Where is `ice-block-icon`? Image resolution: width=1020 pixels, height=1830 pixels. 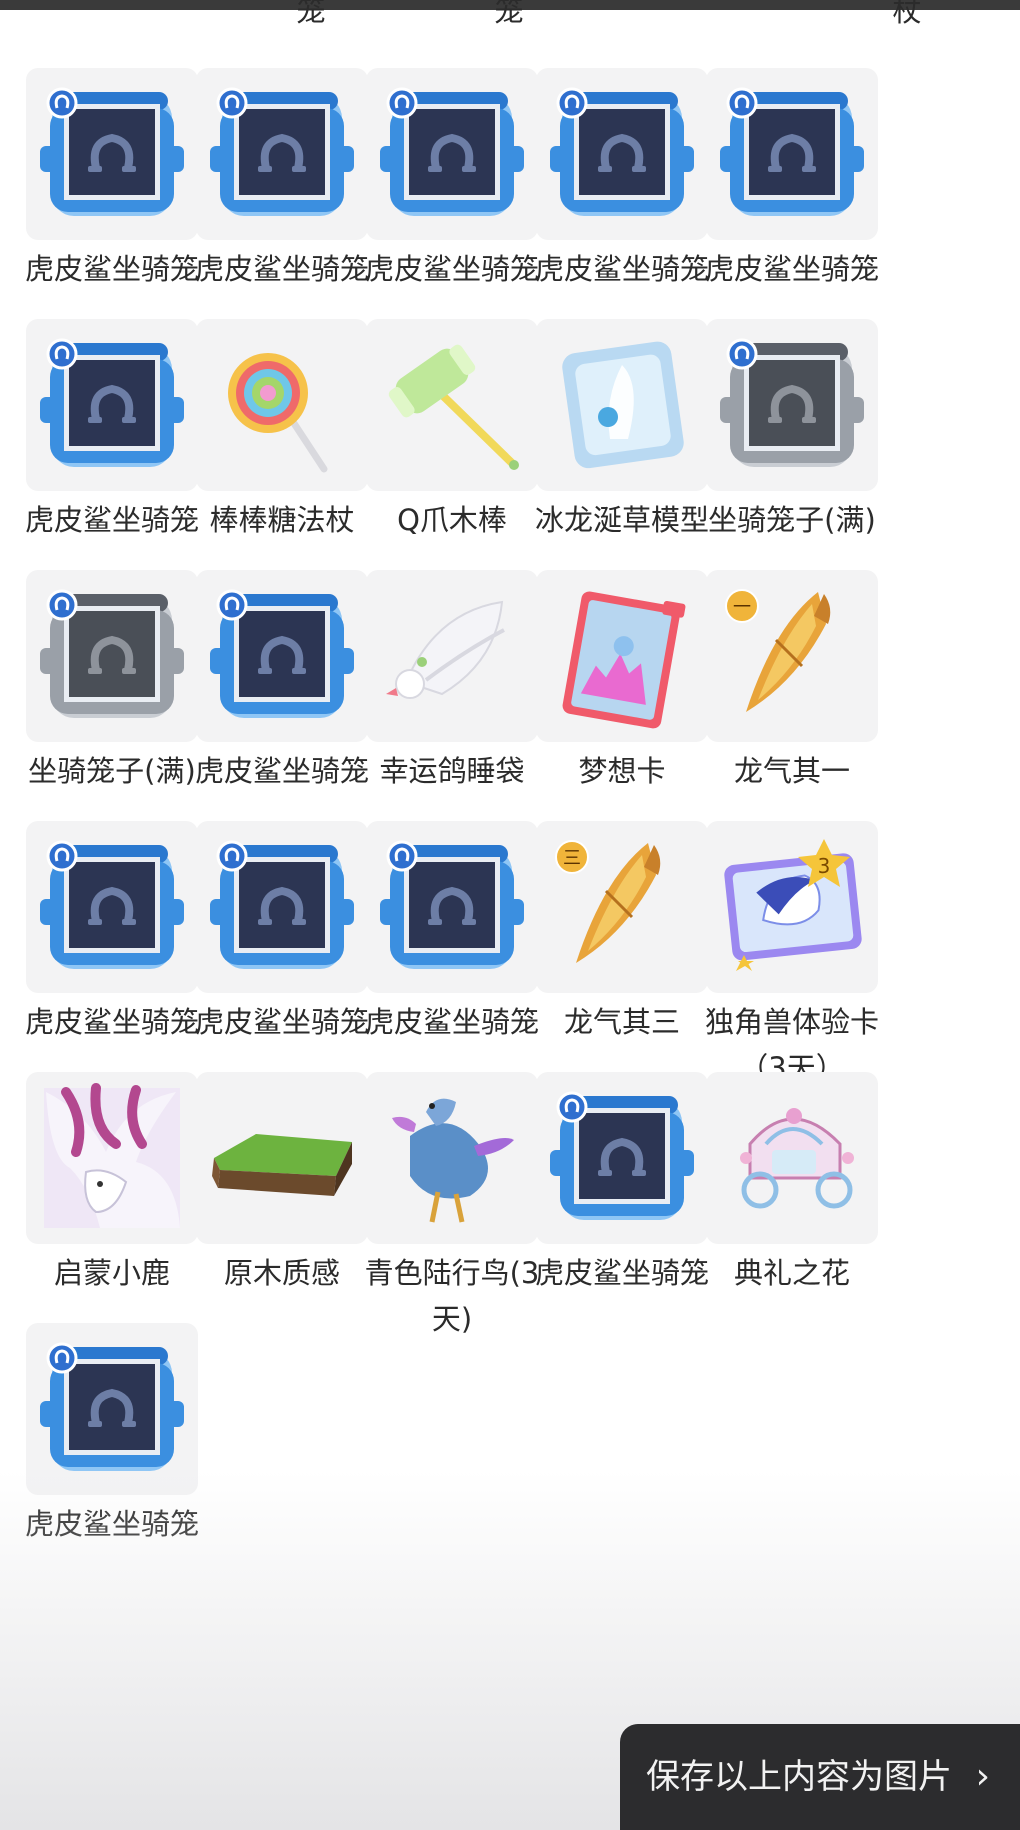
ice-block-icon is located at coordinates (623, 405).